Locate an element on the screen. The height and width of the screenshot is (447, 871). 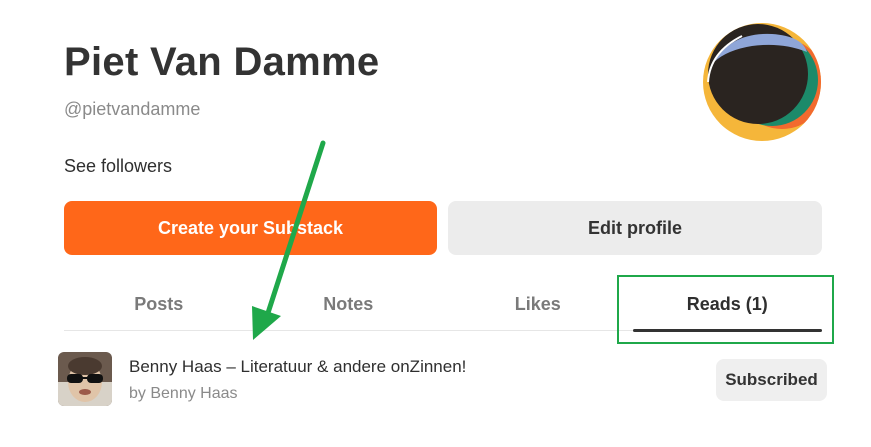
annotation-highlight-box is located at coordinates (725, 309).